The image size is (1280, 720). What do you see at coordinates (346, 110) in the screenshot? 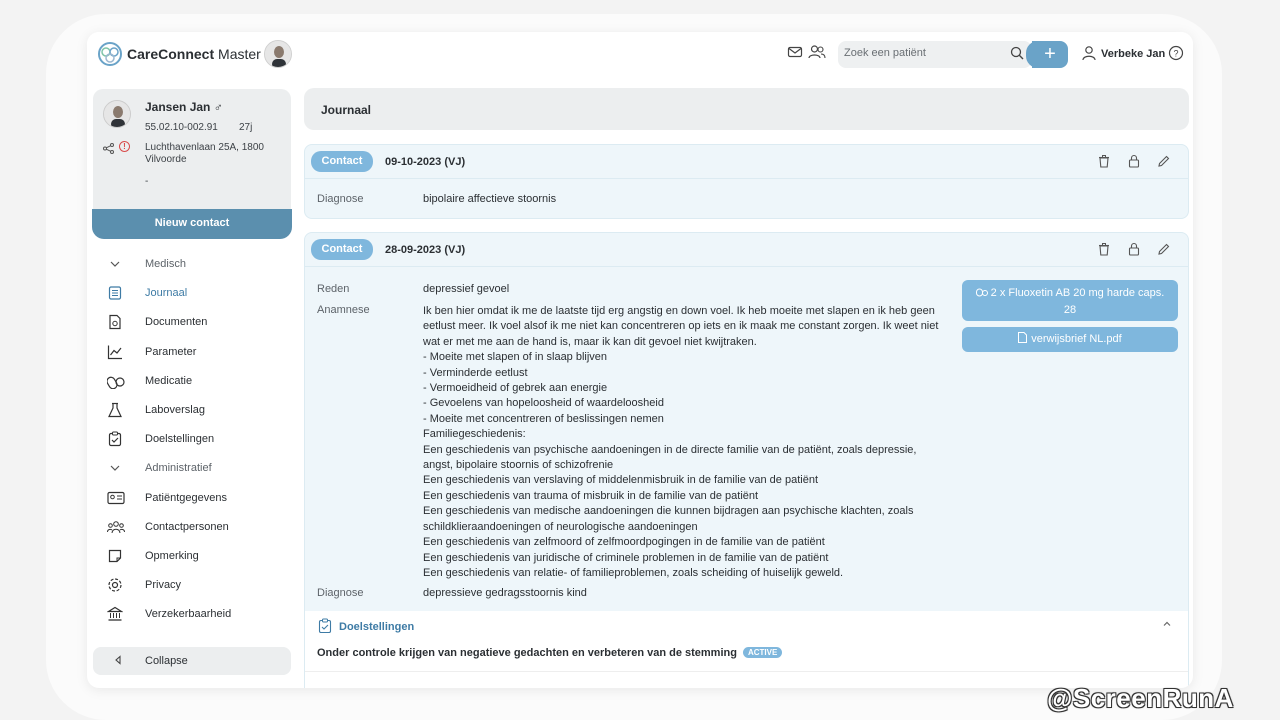
I see `page-title: Journaal` at bounding box center [346, 110].